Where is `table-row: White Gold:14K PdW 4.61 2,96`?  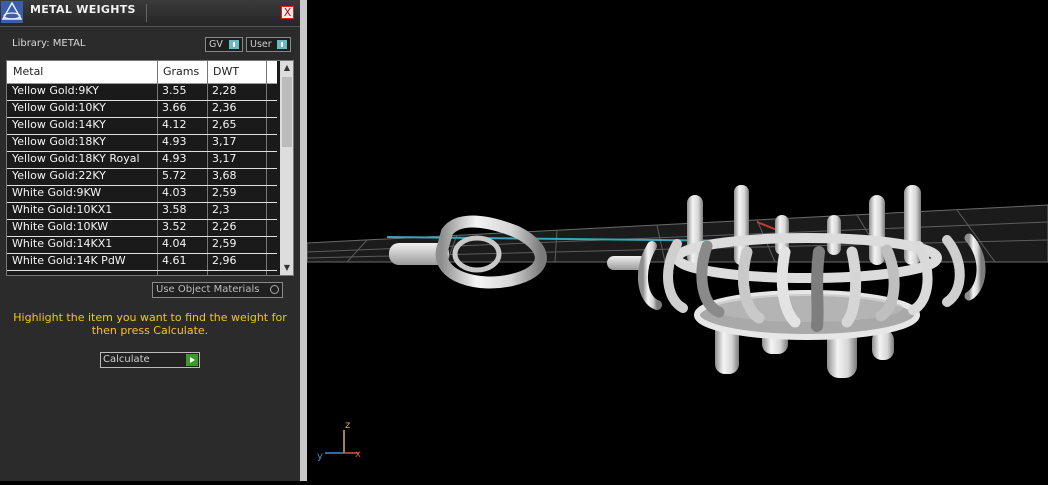
table-row: White Gold:14K PdW 4.61 2,96 is located at coordinates (142, 262).